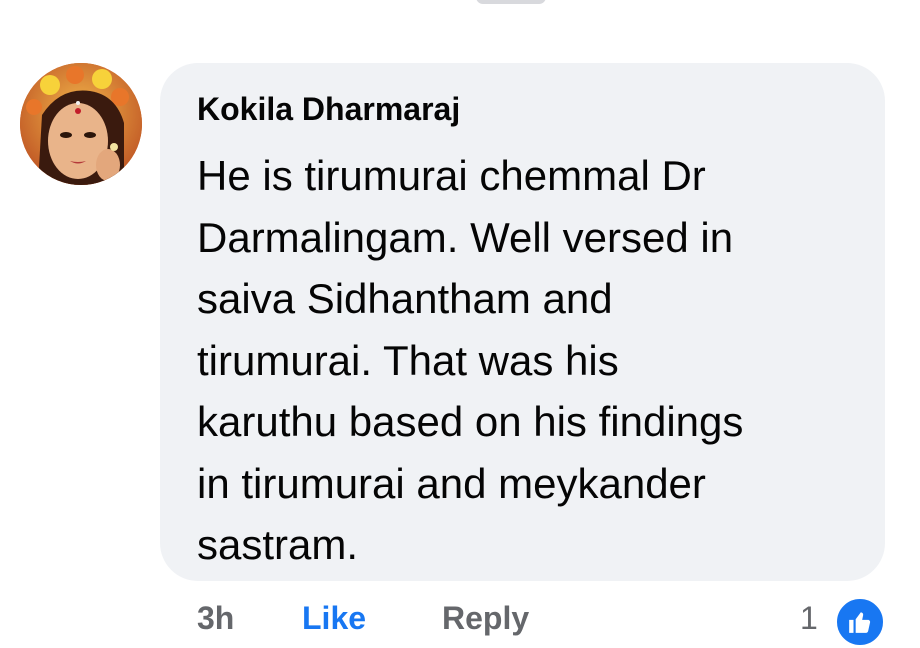 The height and width of the screenshot is (648, 920). What do you see at coordinates (215, 618) in the screenshot?
I see `comment-timestamp: 3h` at bounding box center [215, 618].